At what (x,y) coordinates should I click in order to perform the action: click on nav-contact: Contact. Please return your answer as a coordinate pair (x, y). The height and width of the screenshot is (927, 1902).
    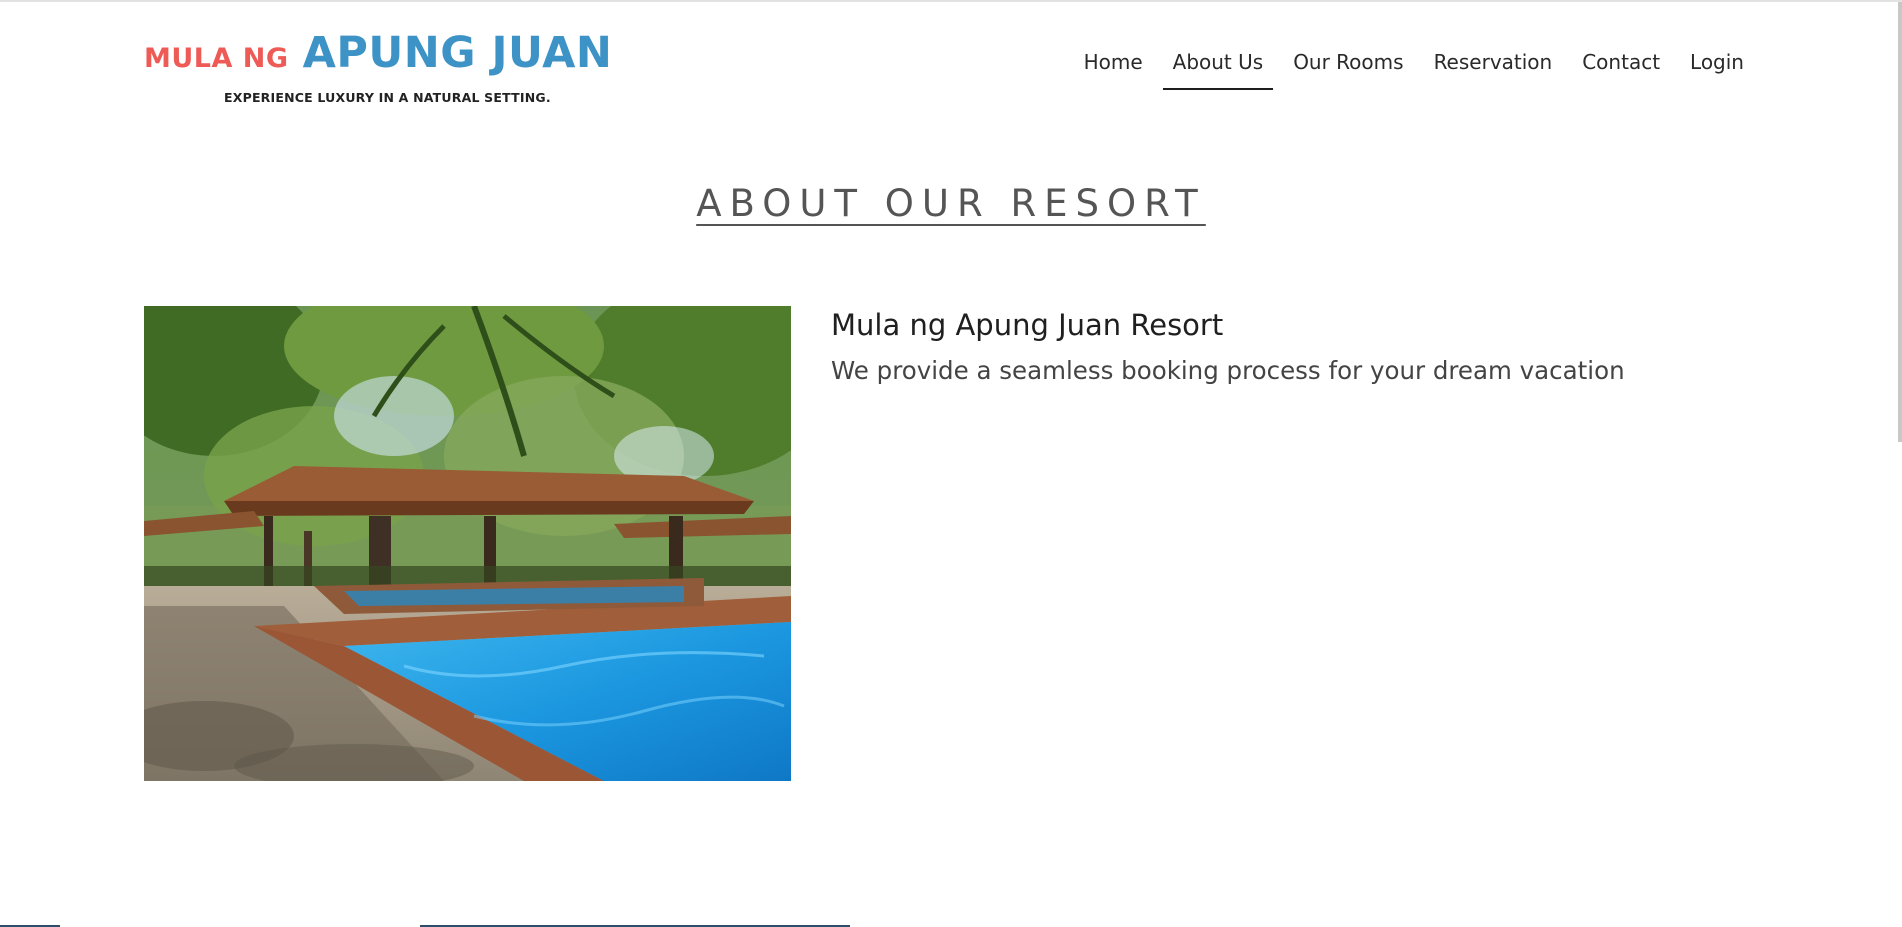
    Looking at the image, I should click on (1621, 68).